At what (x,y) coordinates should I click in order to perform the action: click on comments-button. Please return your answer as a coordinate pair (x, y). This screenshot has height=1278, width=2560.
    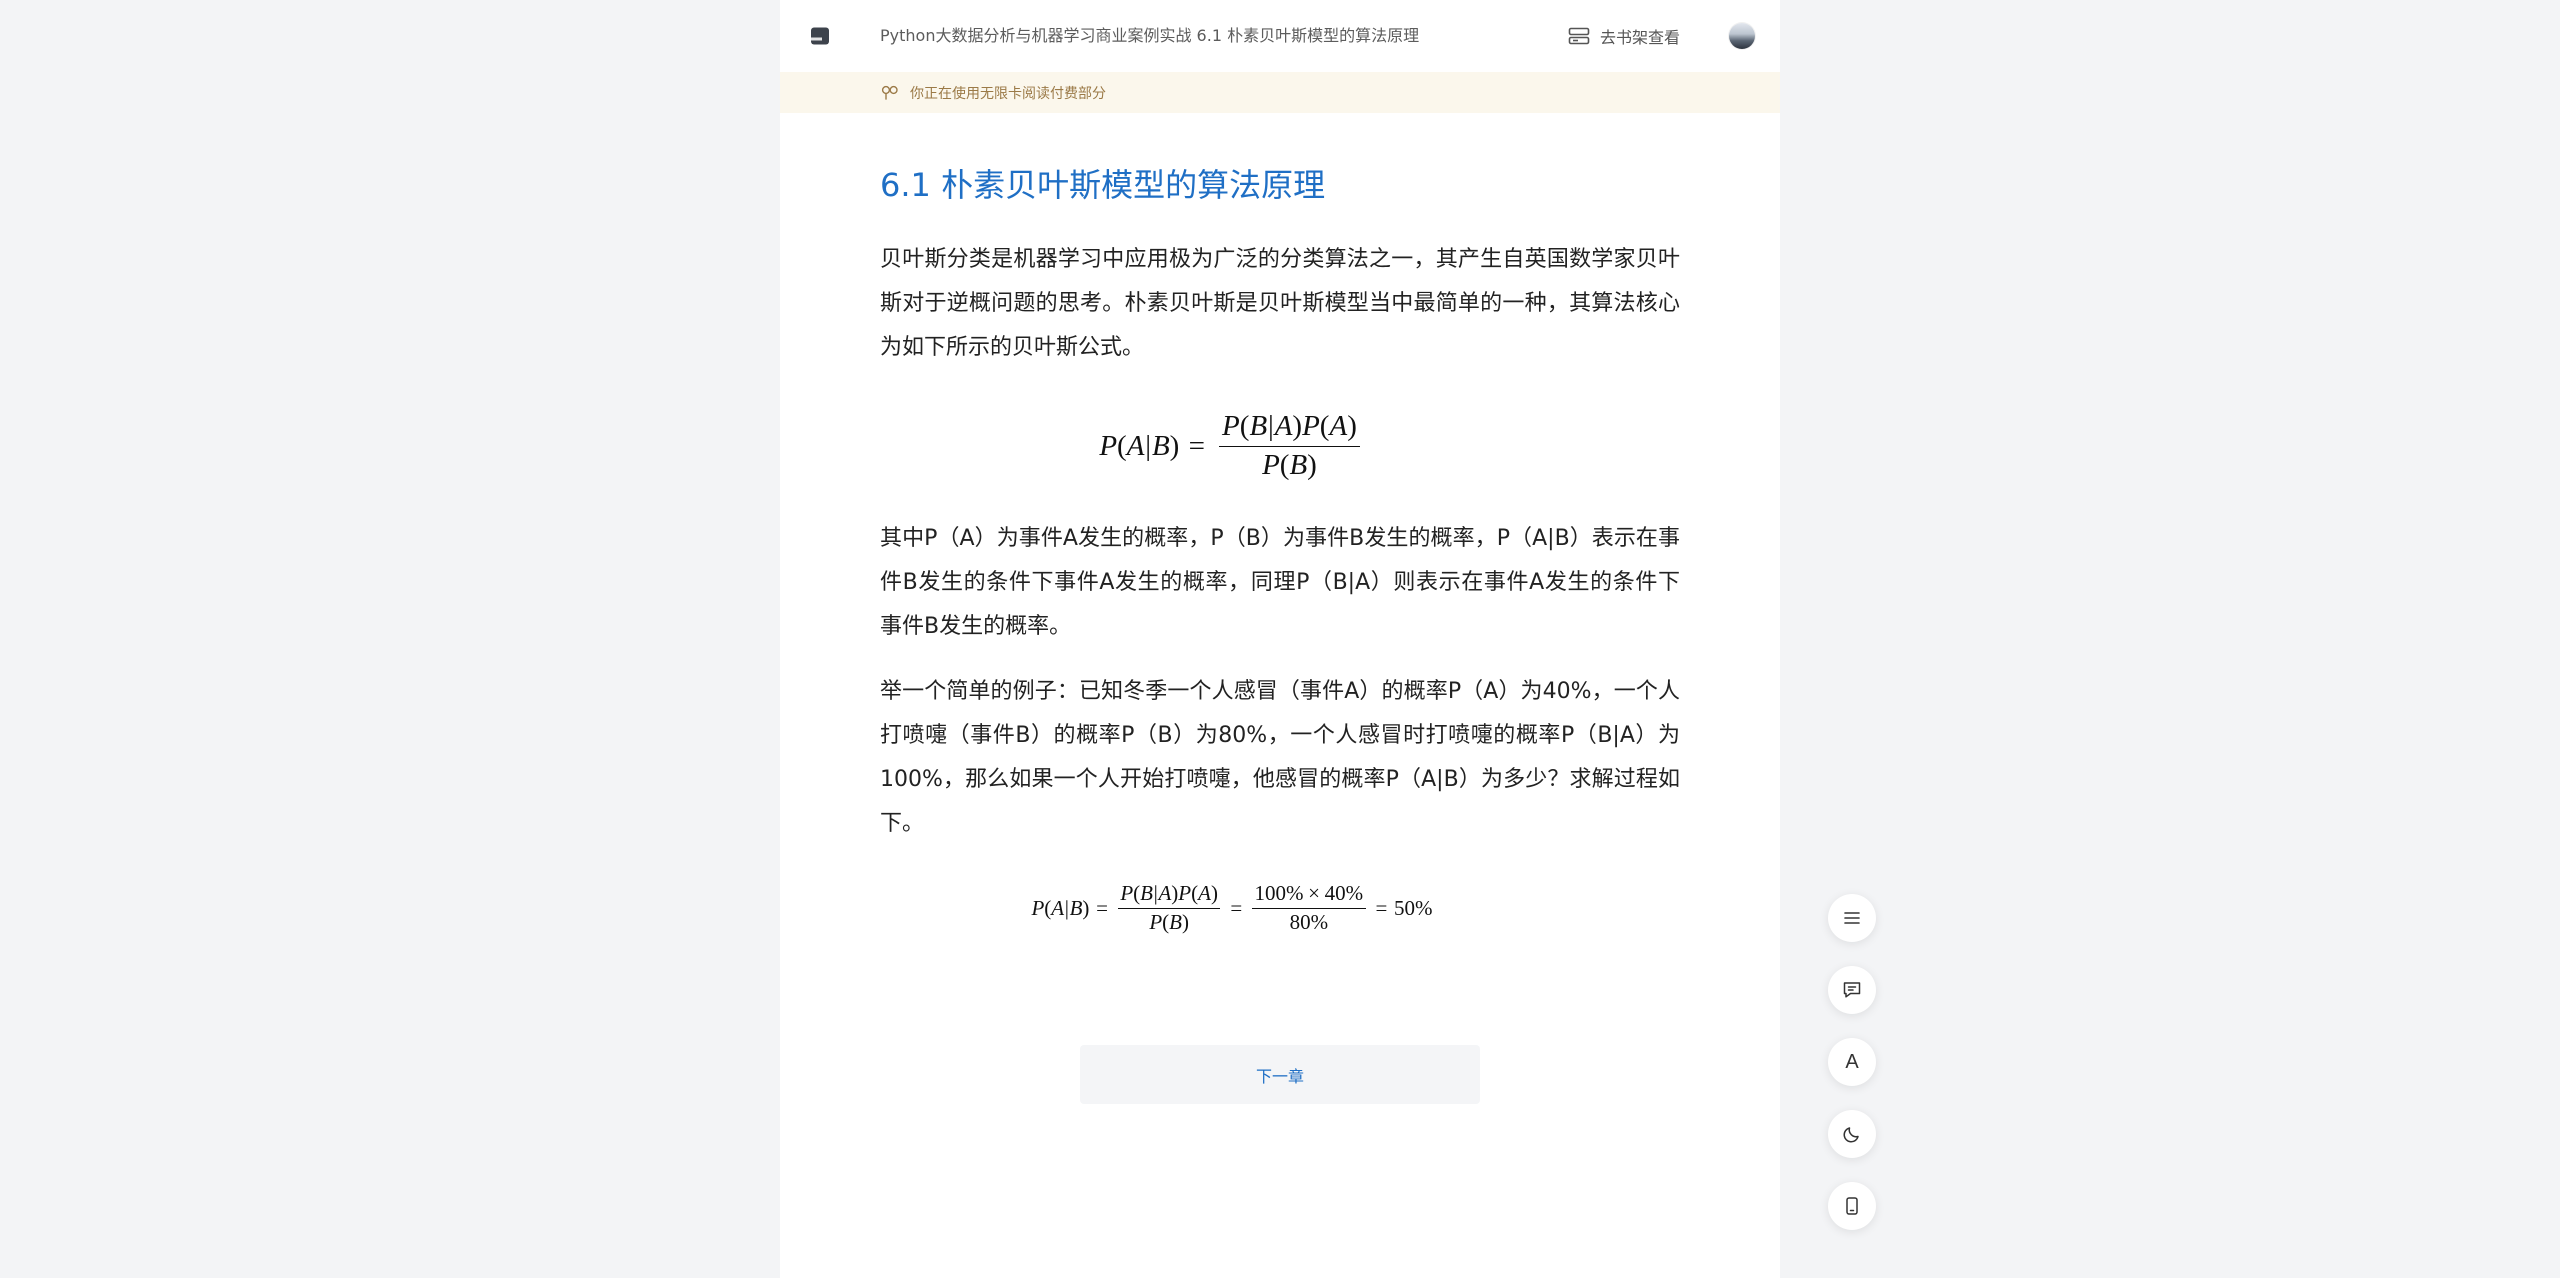
    Looking at the image, I should click on (1852, 990).